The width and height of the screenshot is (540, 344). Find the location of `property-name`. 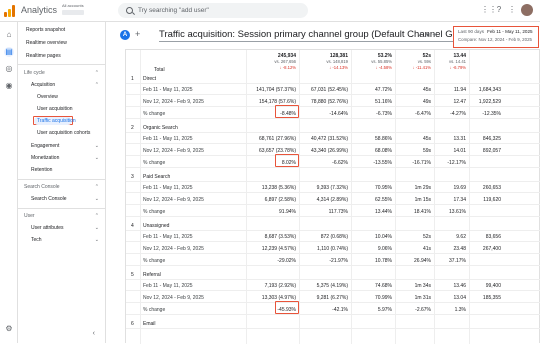

property-name is located at coordinates (73, 12).